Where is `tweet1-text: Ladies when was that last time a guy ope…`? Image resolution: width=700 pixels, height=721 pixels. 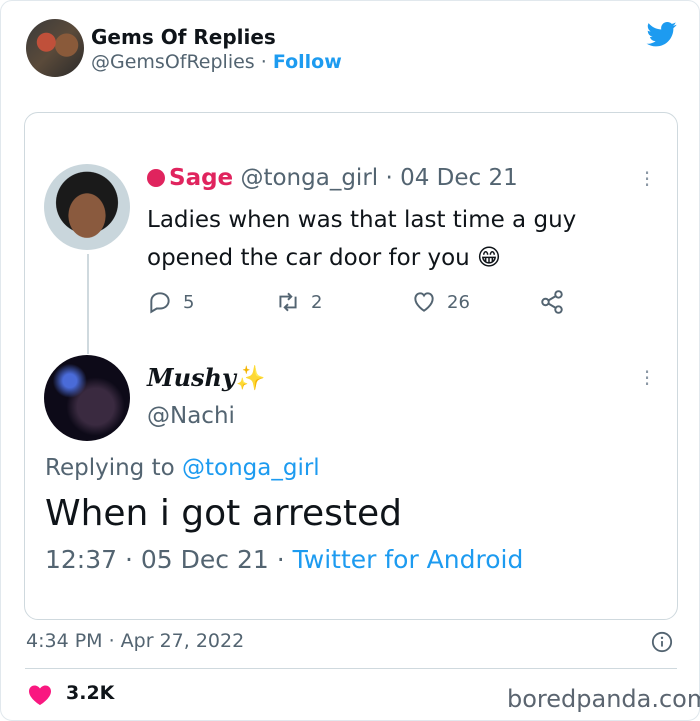 tweet1-text: Ladies when was that last time a guy ope… is located at coordinates (387, 239).